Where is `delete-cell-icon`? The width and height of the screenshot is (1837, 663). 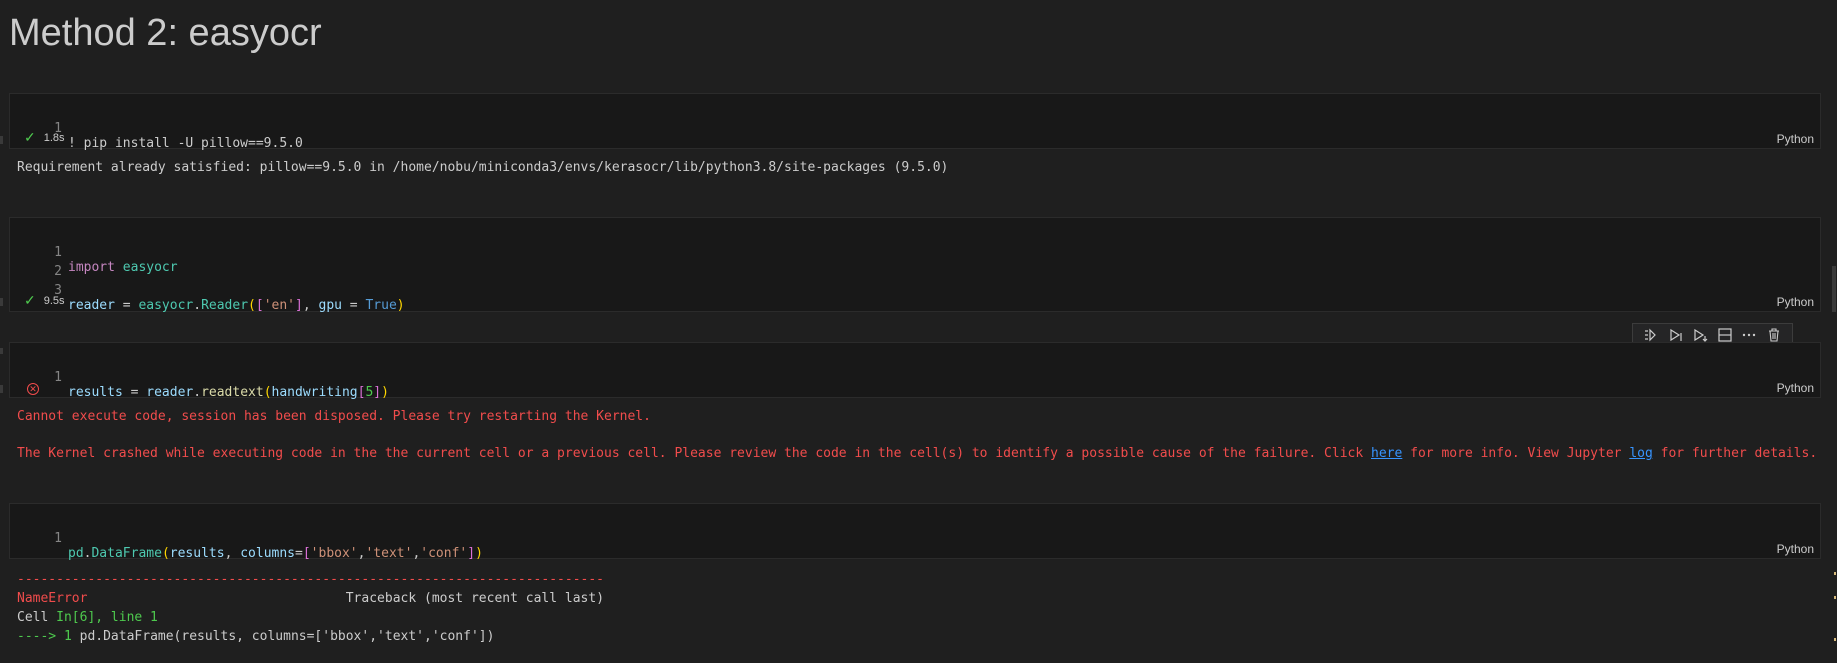
delete-cell-icon is located at coordinates (1774, 335).